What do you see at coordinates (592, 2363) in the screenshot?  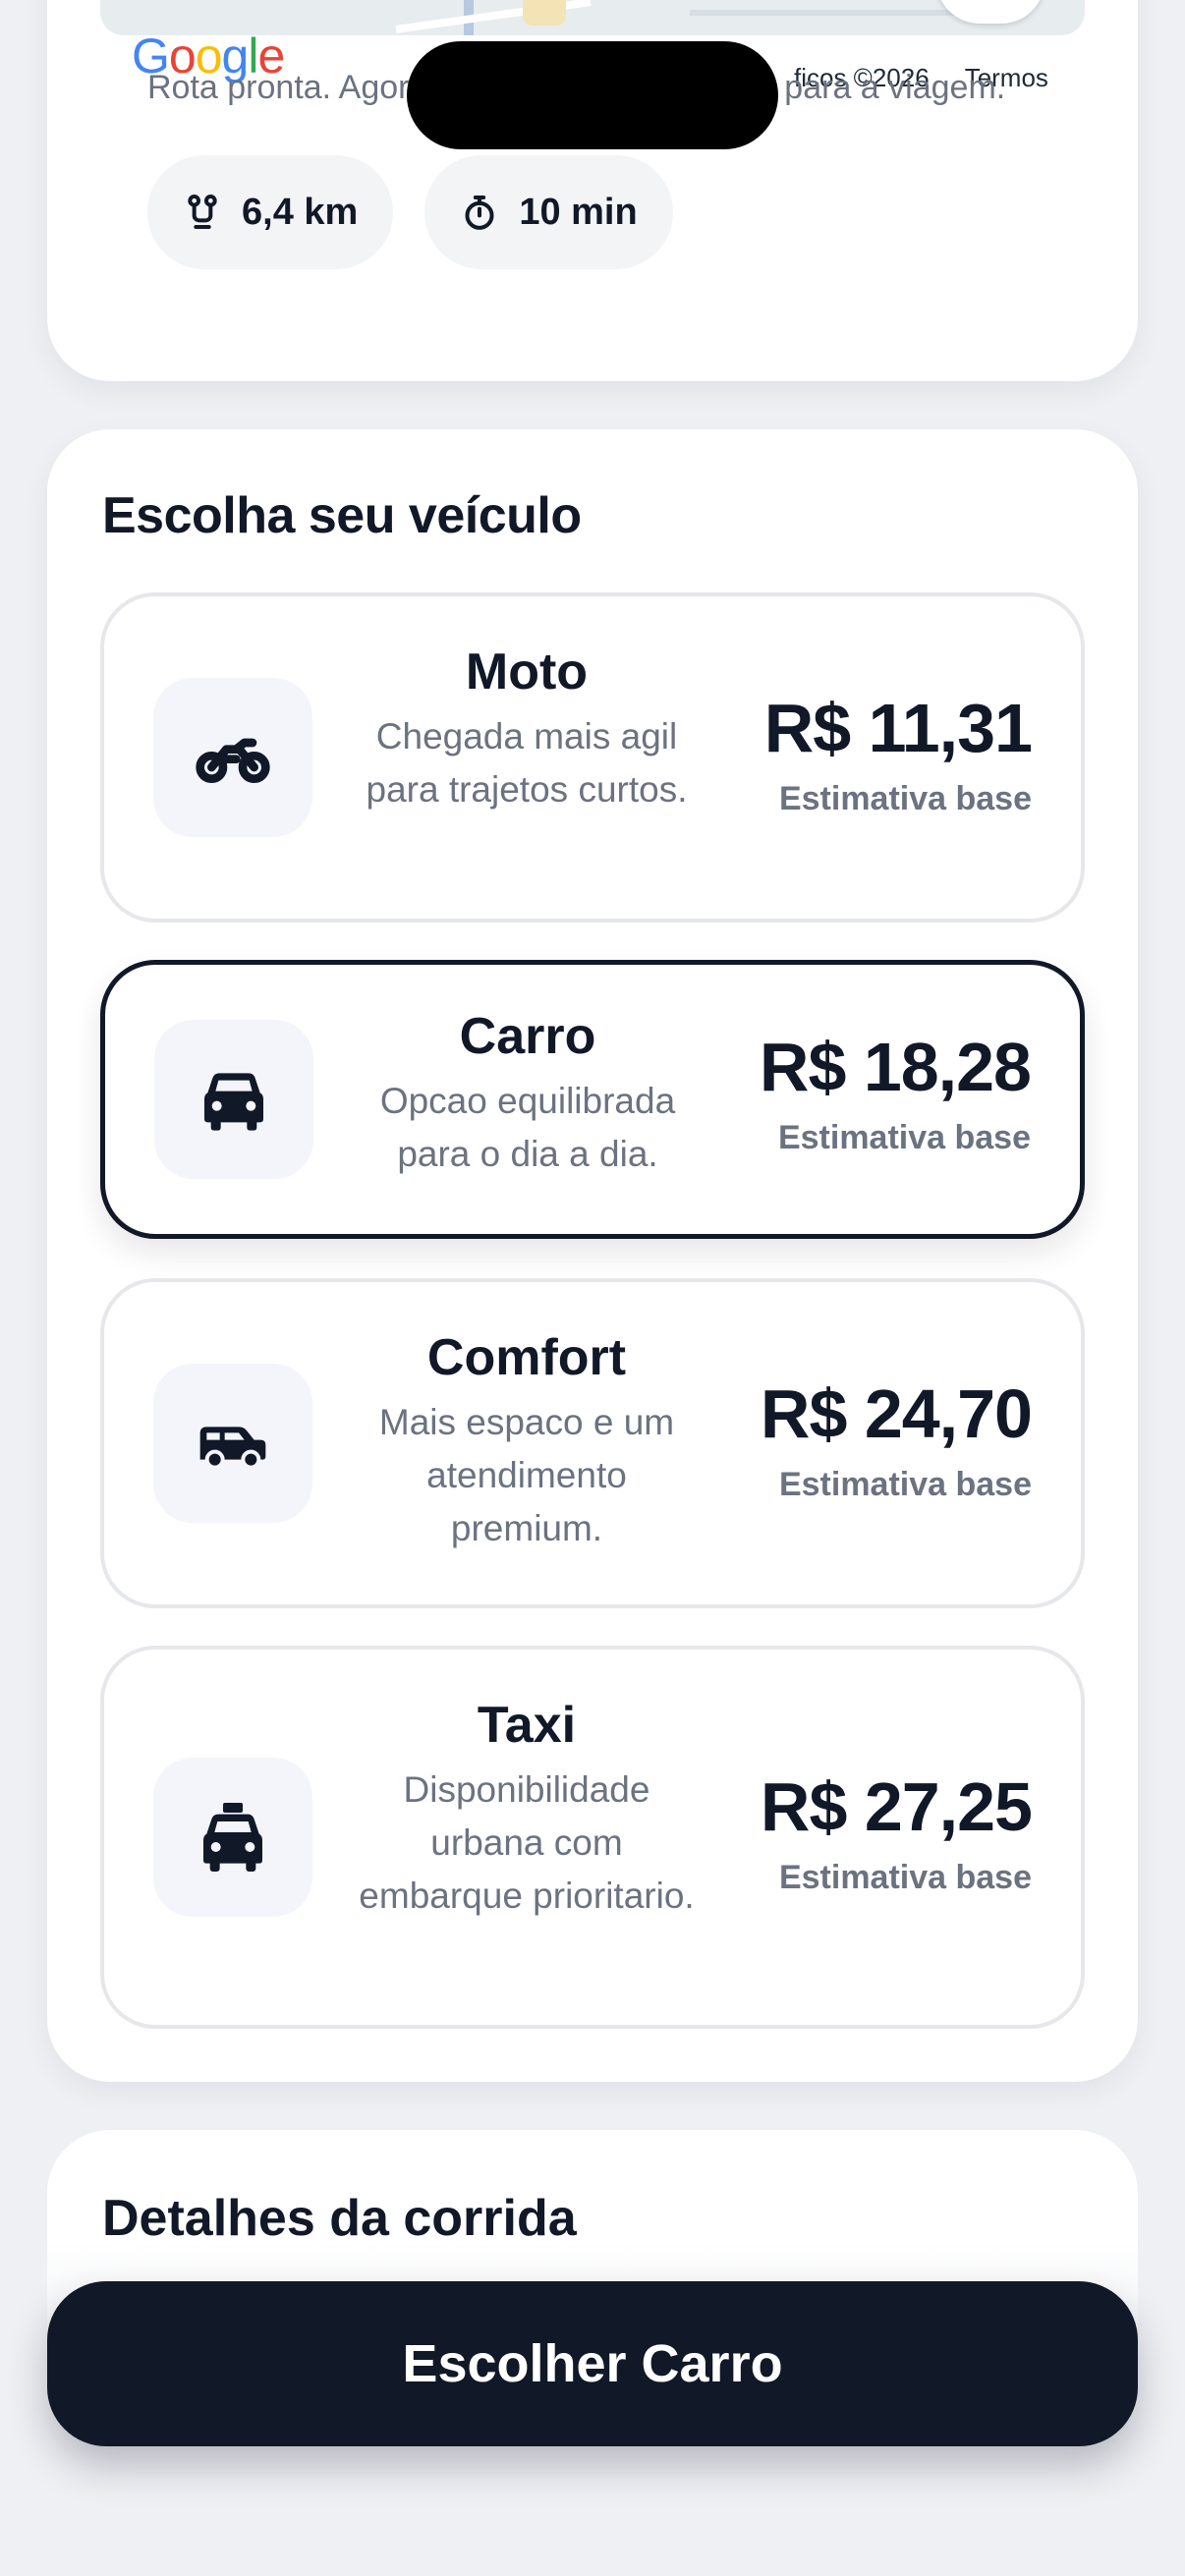 I see `choose-vehicle-button: Escolher Carro` at bounding box center [592, 2363].